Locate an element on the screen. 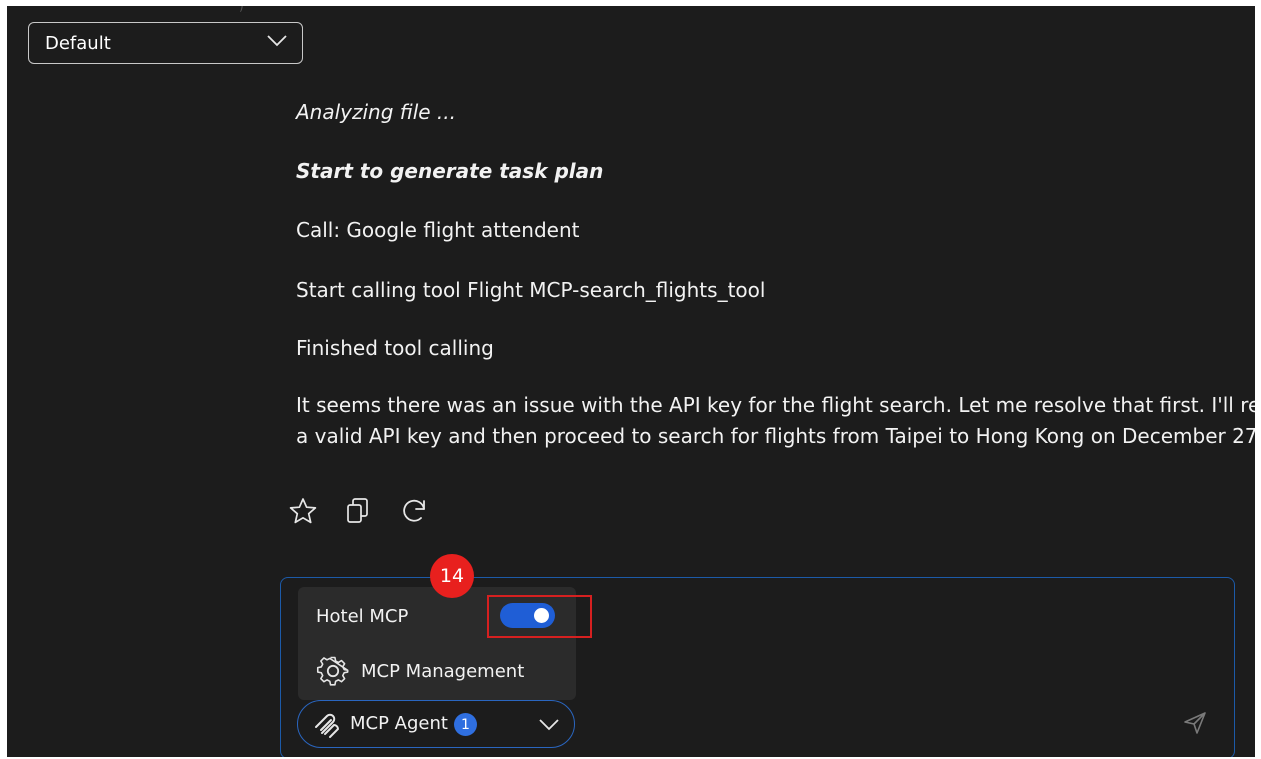  hotel-mcp-label: Hotel MCP is located at coordinates (362, 616).